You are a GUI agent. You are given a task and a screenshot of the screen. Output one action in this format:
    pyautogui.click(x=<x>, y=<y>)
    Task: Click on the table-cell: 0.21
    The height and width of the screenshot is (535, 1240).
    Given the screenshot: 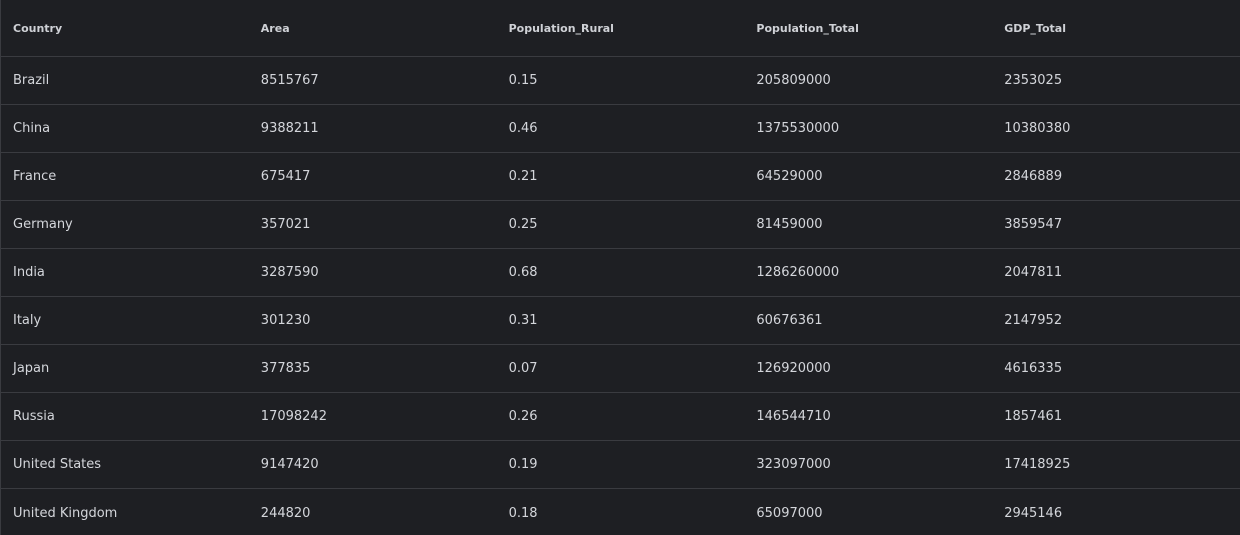 What is the action you would take?
    pyautogui.click(x=523, y=176)
    